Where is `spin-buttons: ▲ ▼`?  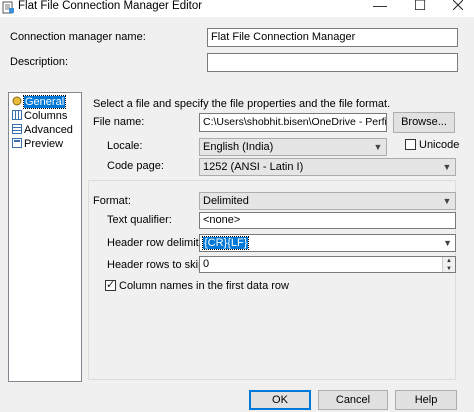
spin-buttons: ▲ ▼ is located at coordinates (448, 264).